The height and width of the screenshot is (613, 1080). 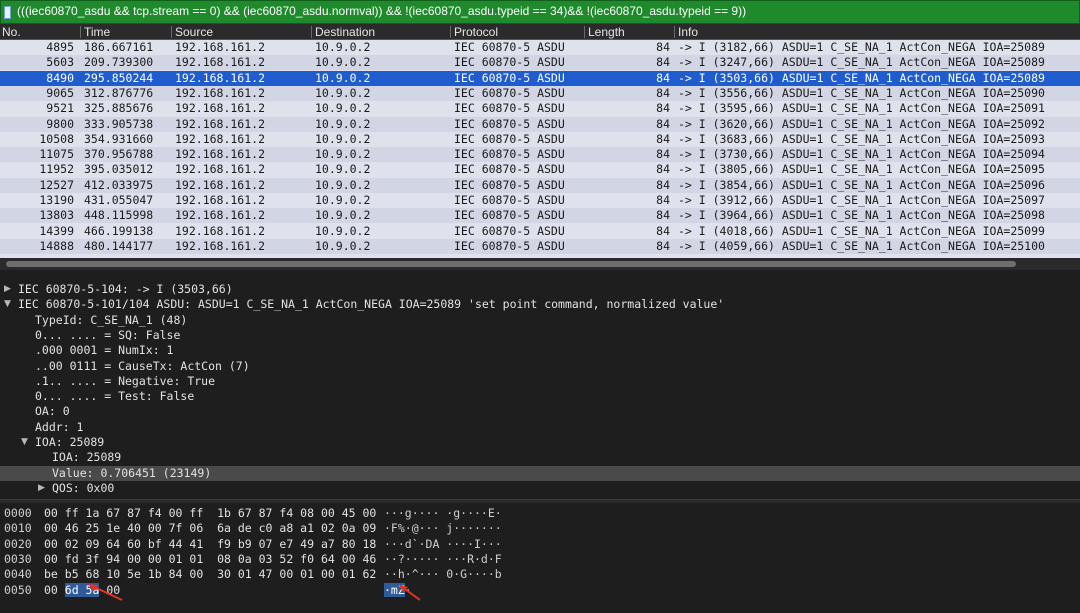 What do you see at coordinates (540, 350) in the screenshot?
I see `detail-tree-item: .000 0001 = NumIx: 1` at bounding box center [540, 350].